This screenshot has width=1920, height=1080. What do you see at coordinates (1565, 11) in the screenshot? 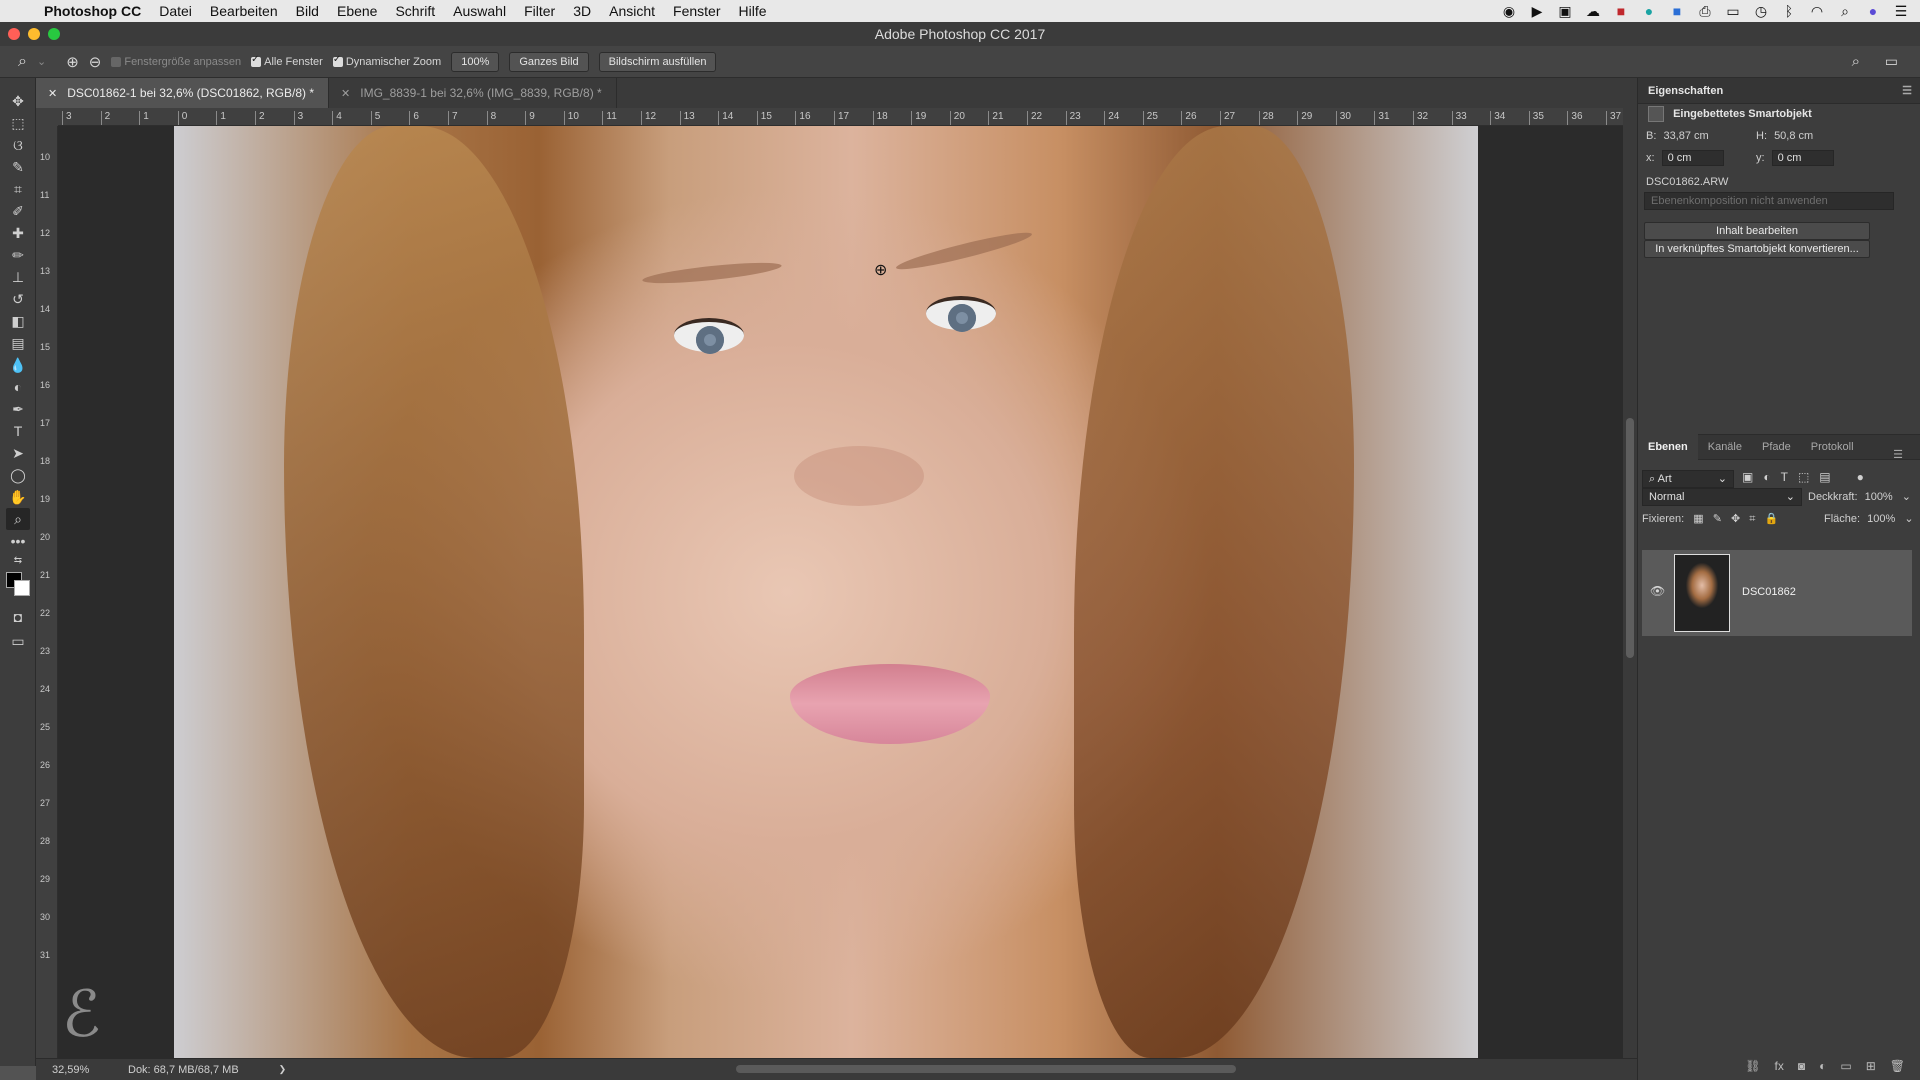
I see `display-icon: ▣` at bounding box center [1565, 11].